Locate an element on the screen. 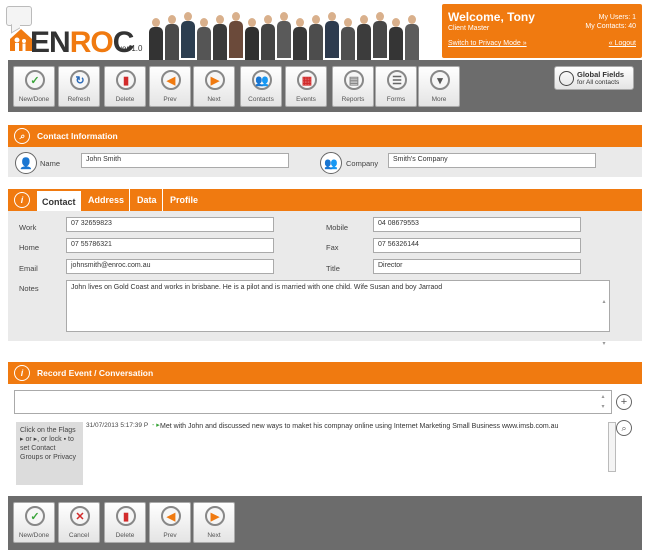 This screenshot has height=550, width=650. tab-profile: Profile is located at coordinates (184, 200).